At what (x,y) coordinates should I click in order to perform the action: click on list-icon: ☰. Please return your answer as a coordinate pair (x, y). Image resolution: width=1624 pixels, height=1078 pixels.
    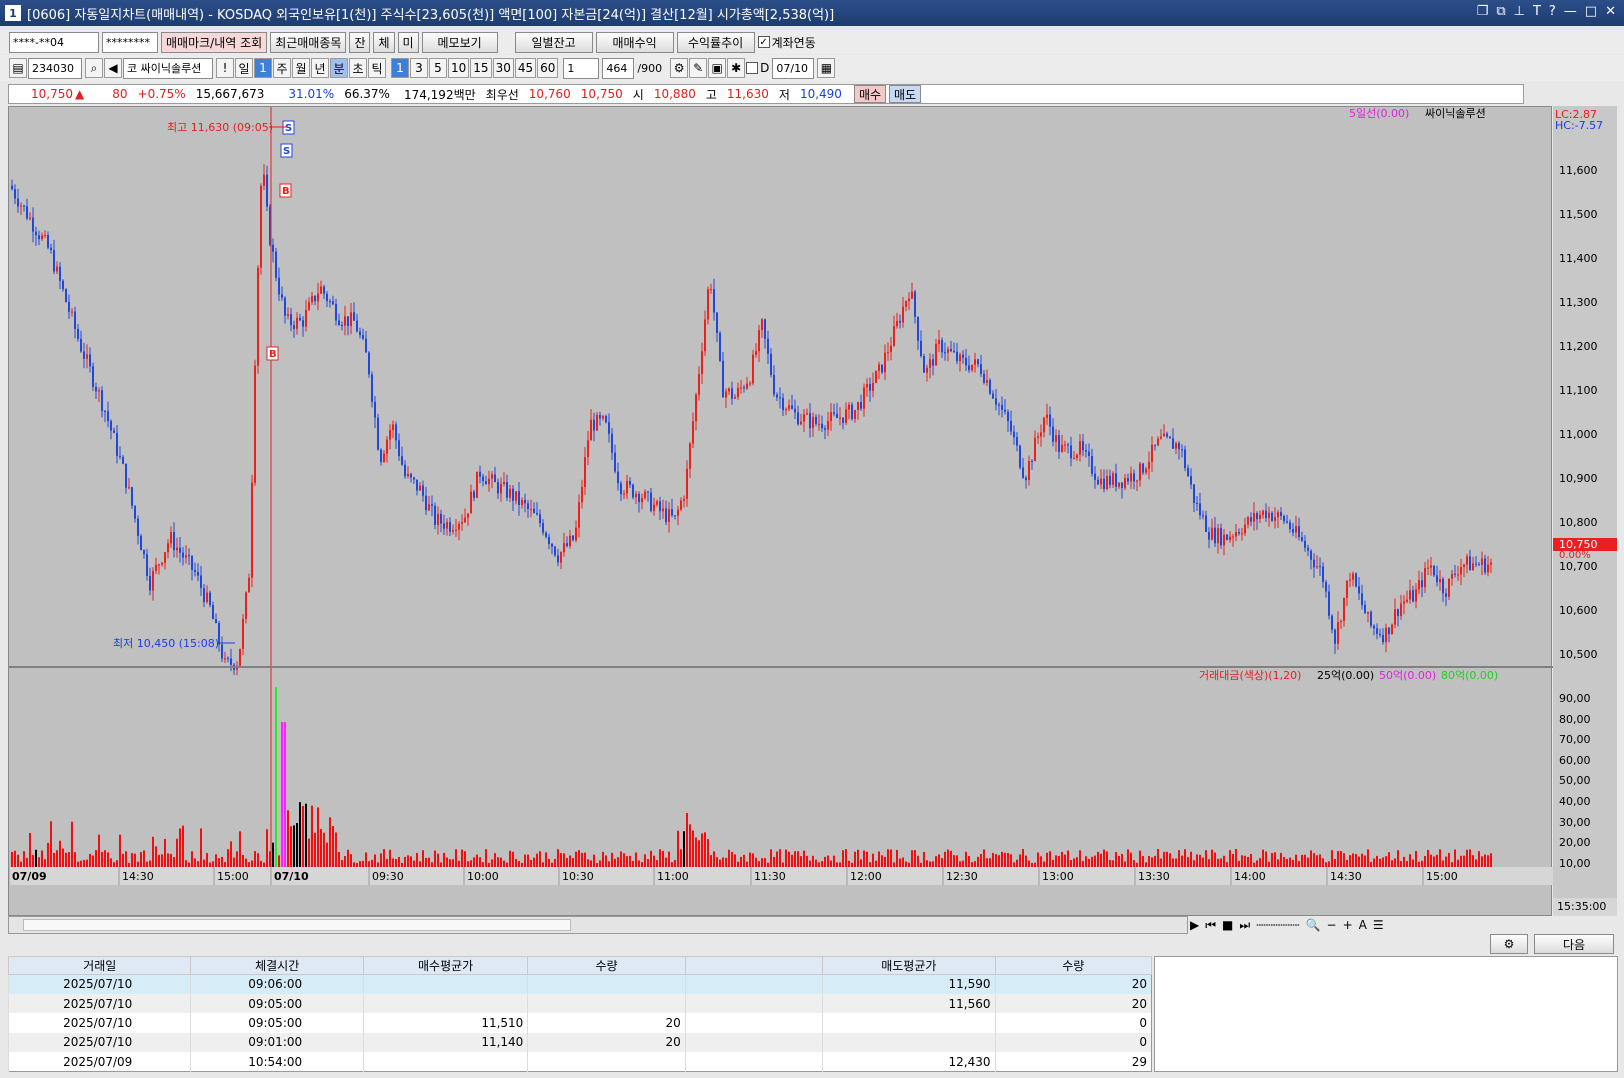
    Looking at the image, I should click on (1378, 925).